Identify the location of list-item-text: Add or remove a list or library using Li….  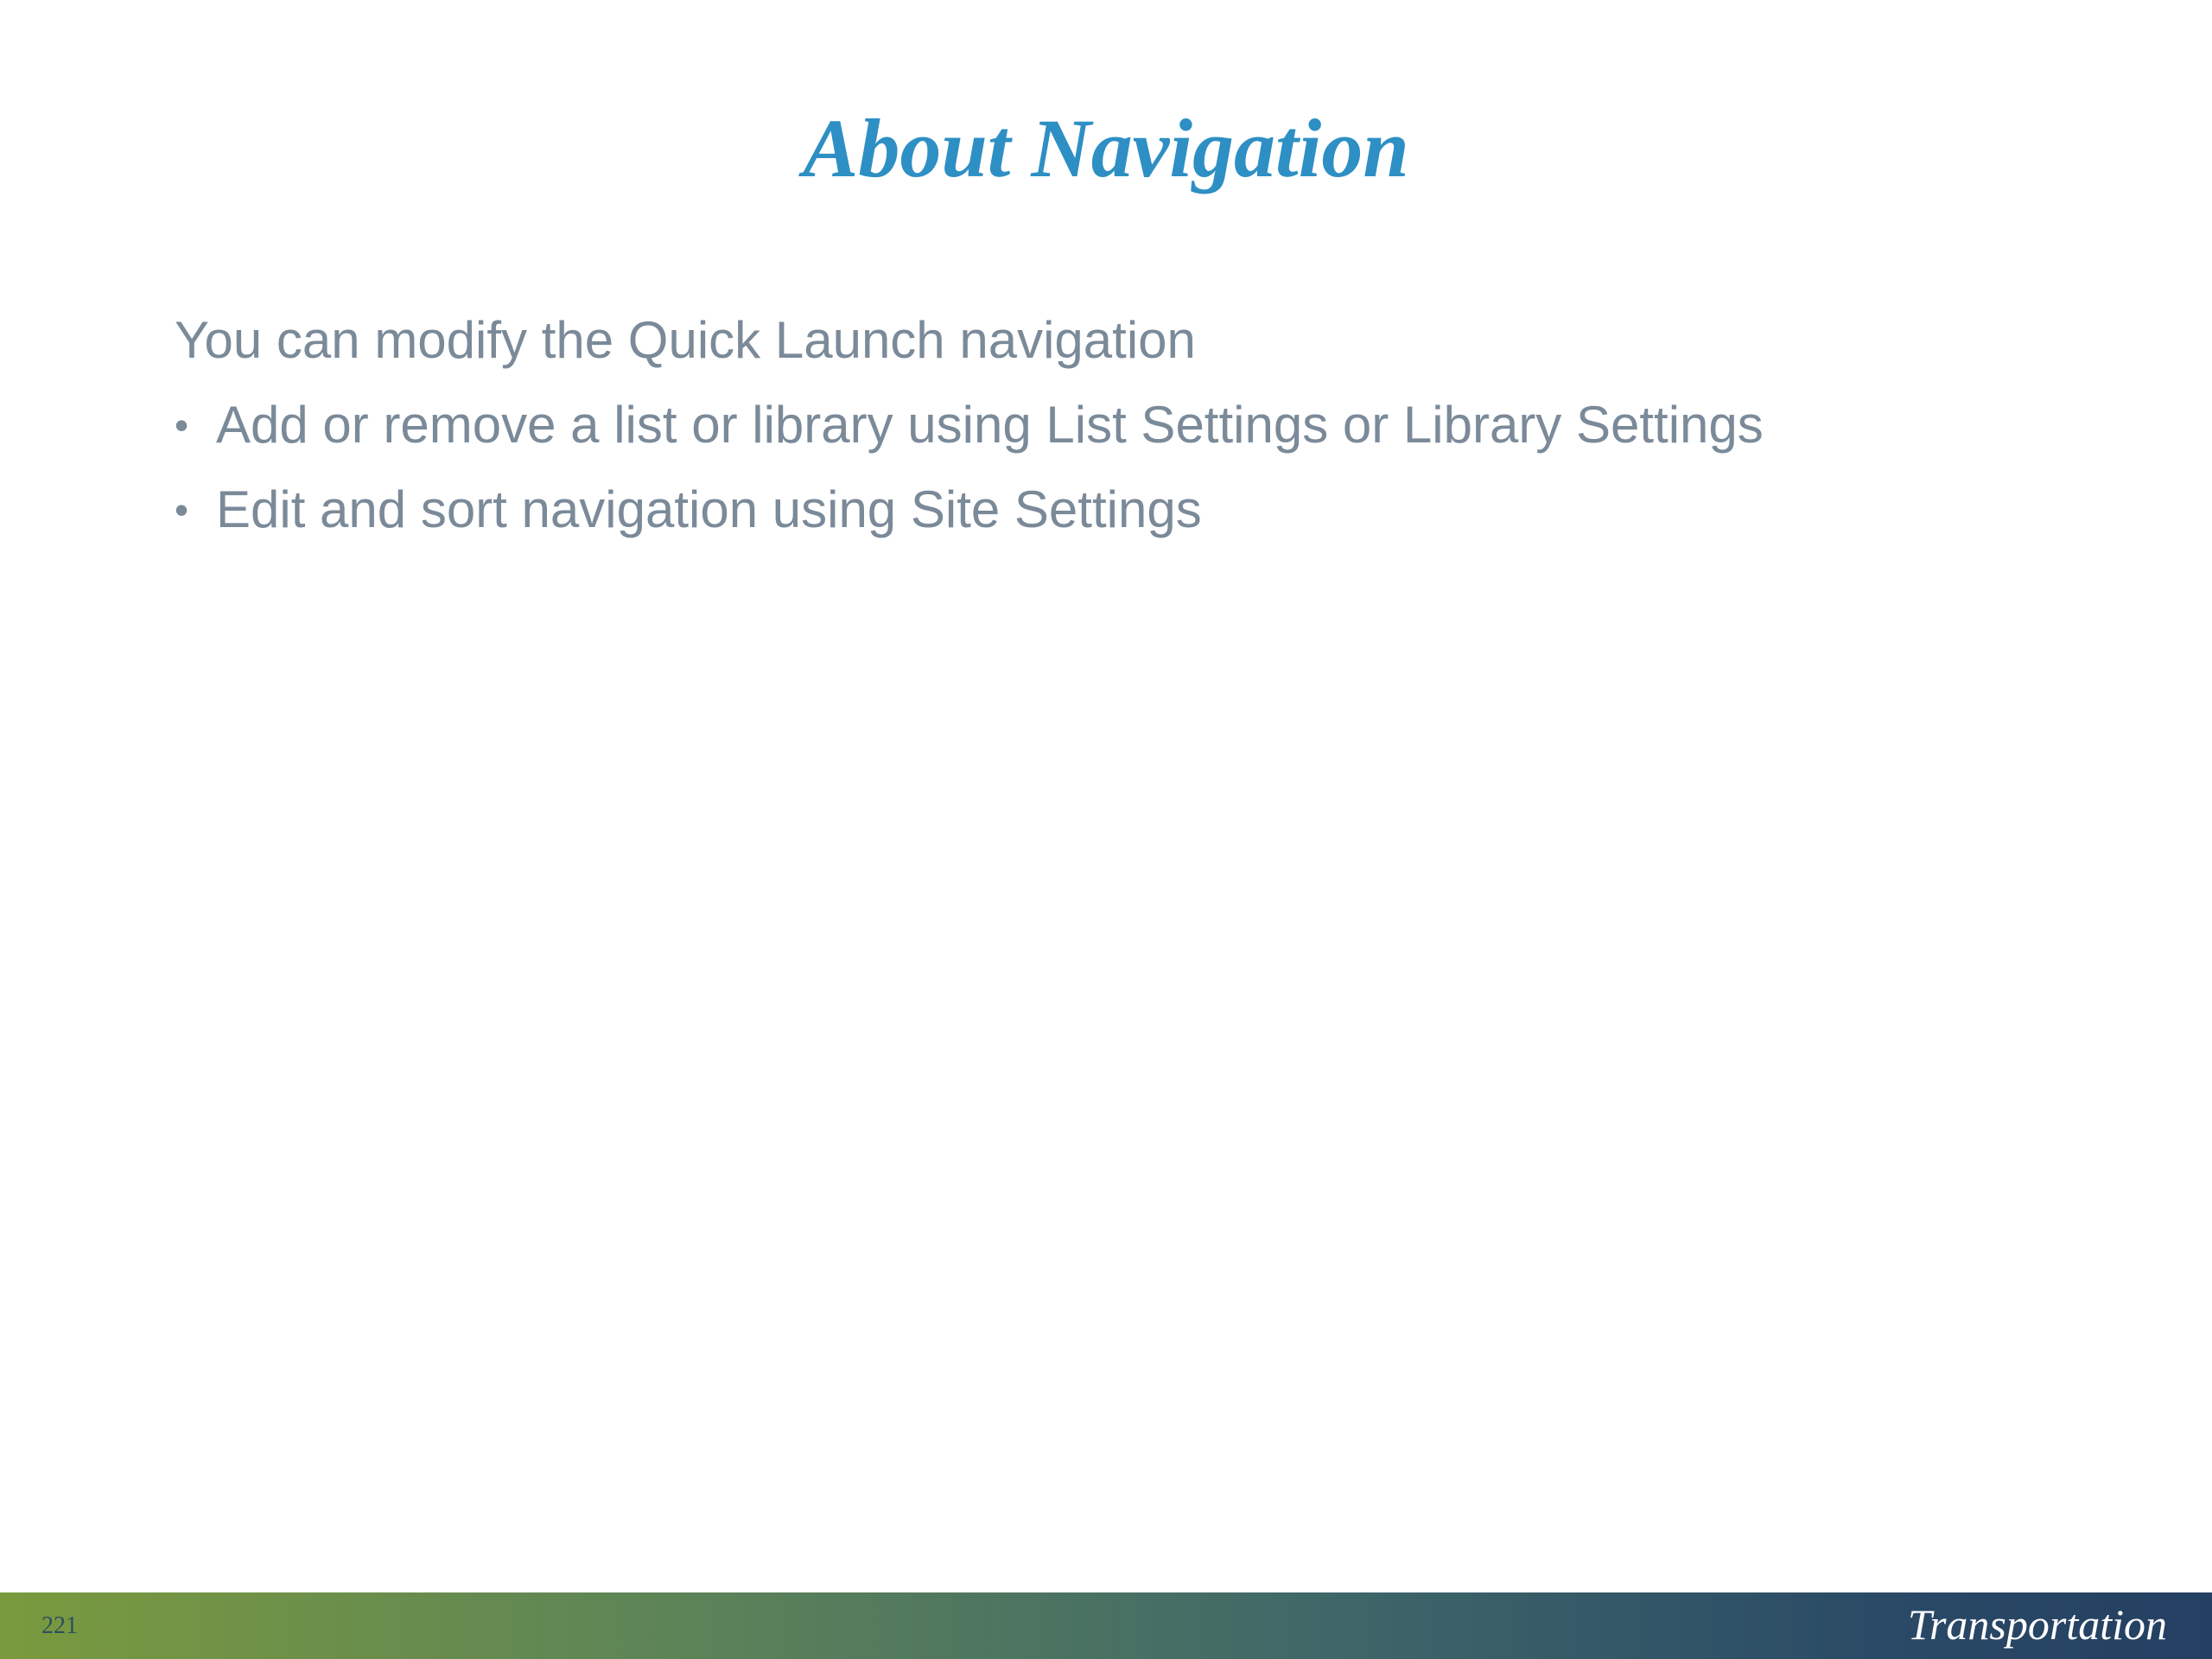
(990, 425).